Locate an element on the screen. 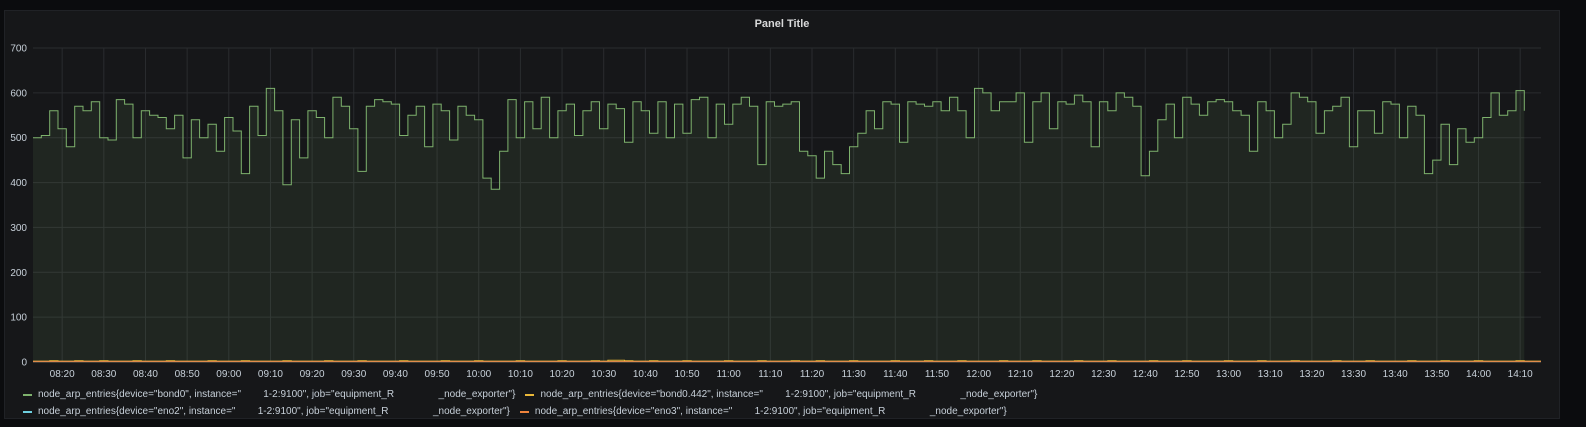 This screenshot has width=1586, height=427. x-tick-label: 11:10 is located at coordinates (770, 374).